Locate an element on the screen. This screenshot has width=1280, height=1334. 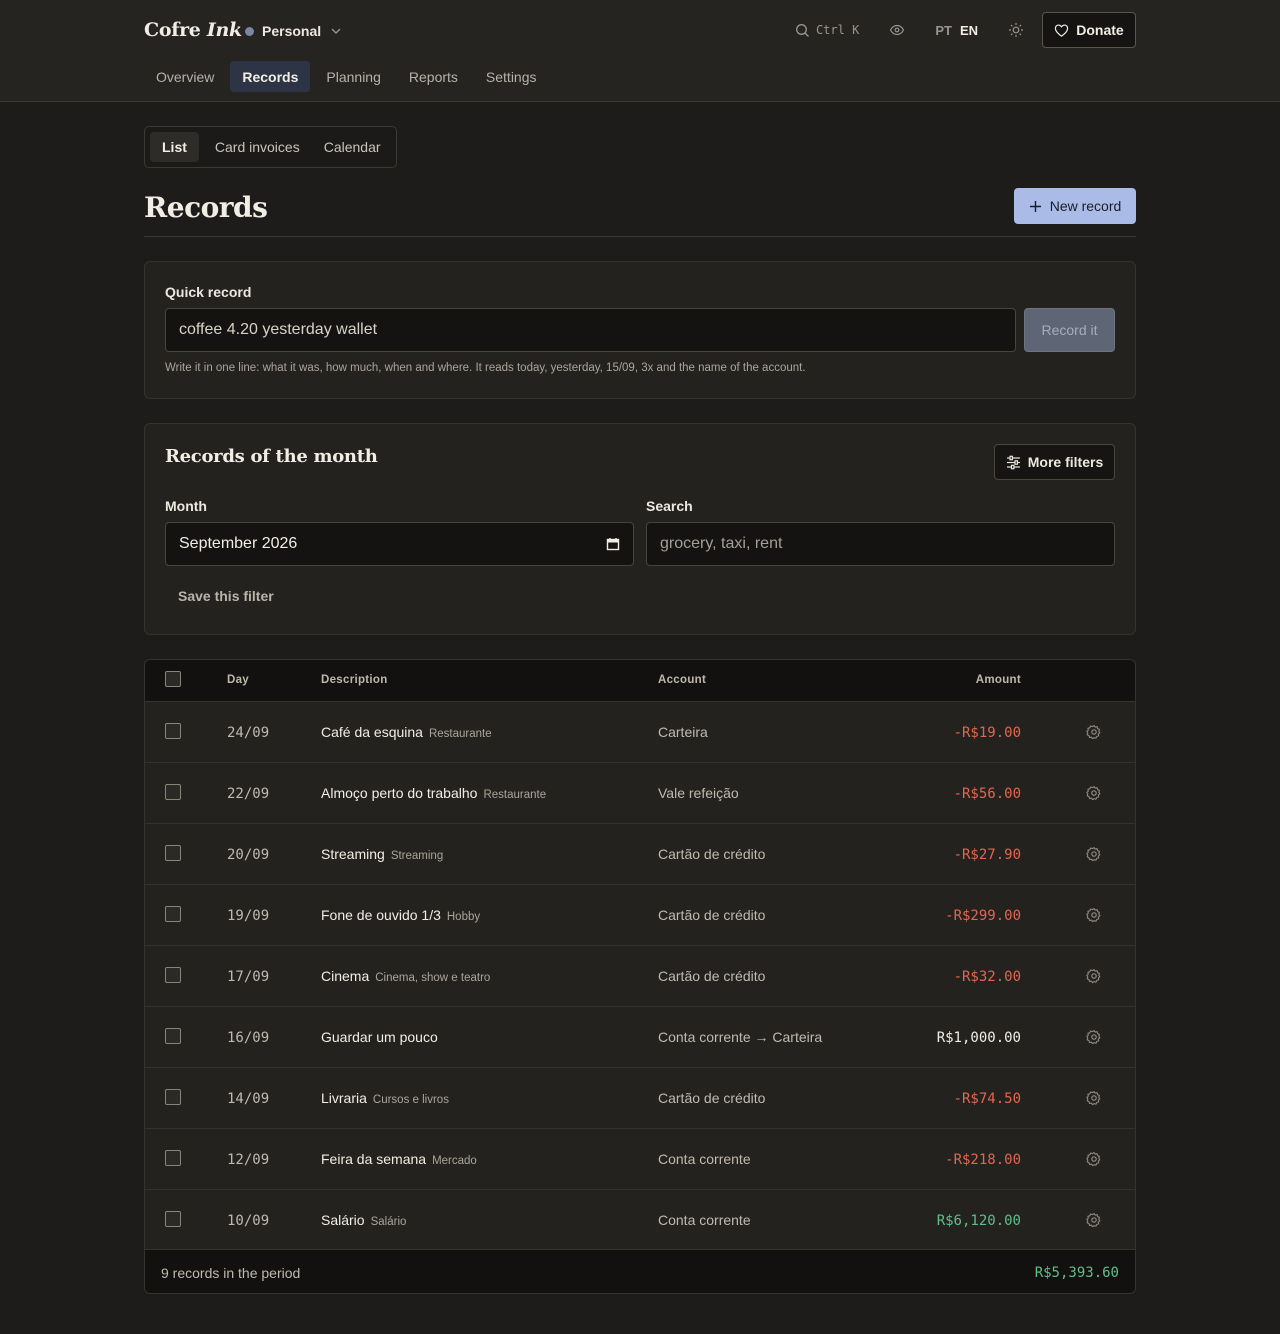
row-description-text: Streaming is located at coordinates (353, 854).